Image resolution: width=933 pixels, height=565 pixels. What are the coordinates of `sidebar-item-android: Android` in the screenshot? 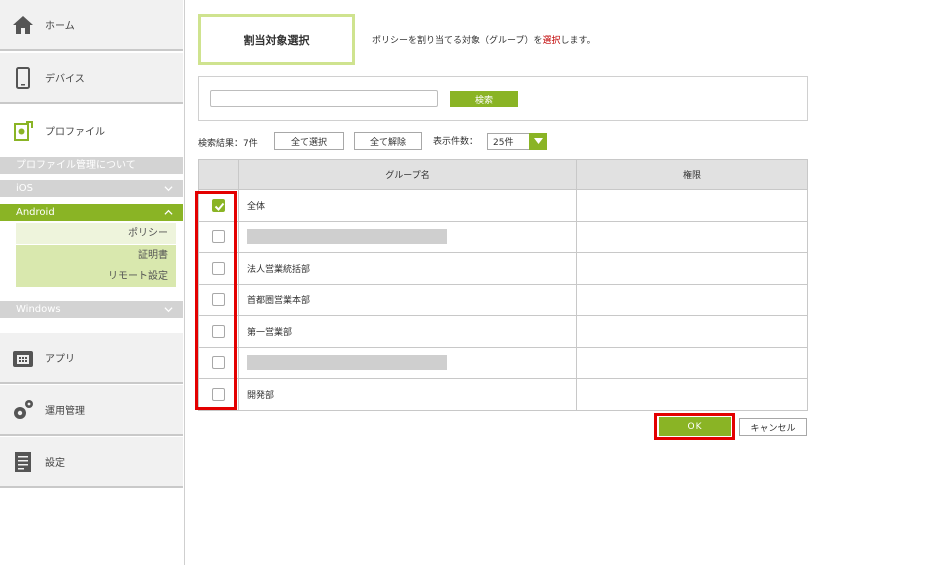 It's located at (91, 212).